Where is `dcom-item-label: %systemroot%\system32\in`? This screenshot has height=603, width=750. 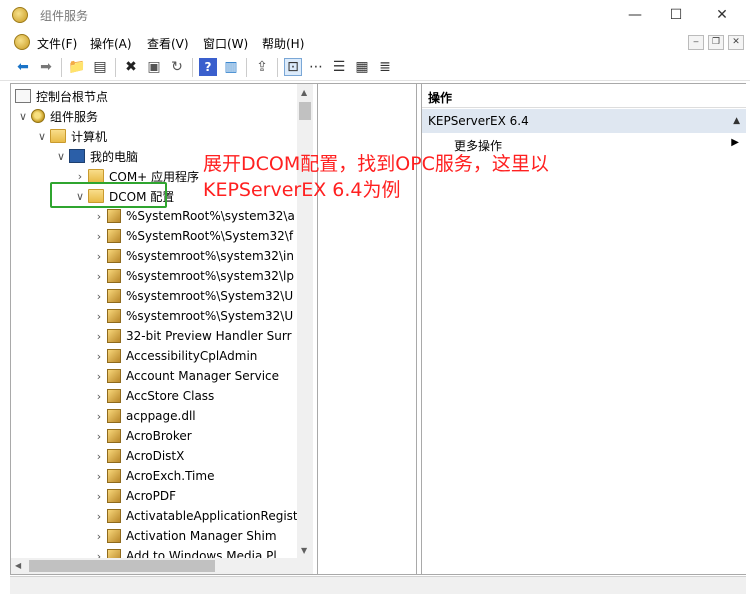 dcom-item-label: %systemroot%\system32\in is located at coordinates (210, 256).